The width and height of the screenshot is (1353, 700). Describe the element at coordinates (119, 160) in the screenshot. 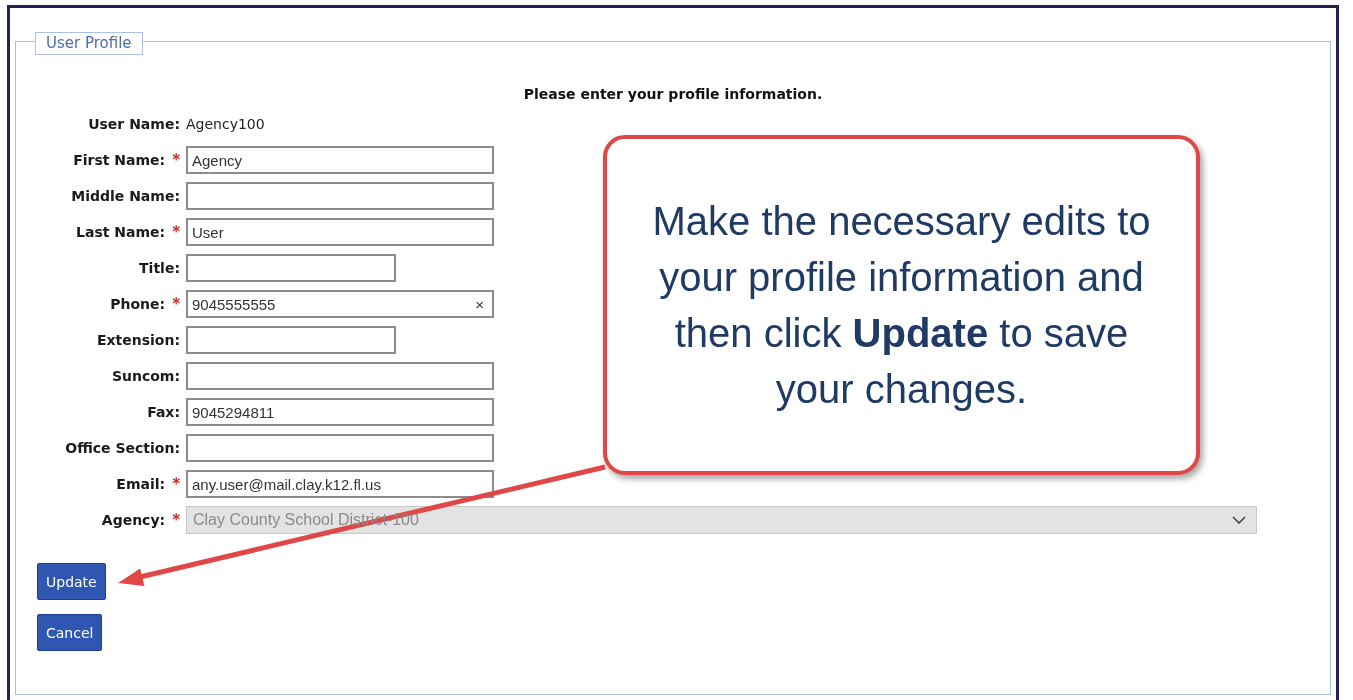

I see `field-label: First Name:` at that location.